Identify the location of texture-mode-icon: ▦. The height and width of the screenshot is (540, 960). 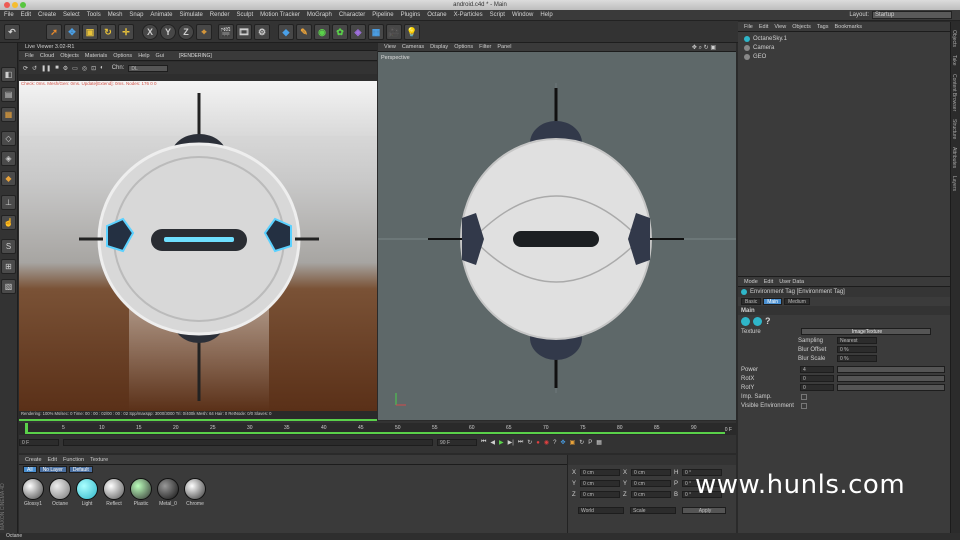
(8, 114).